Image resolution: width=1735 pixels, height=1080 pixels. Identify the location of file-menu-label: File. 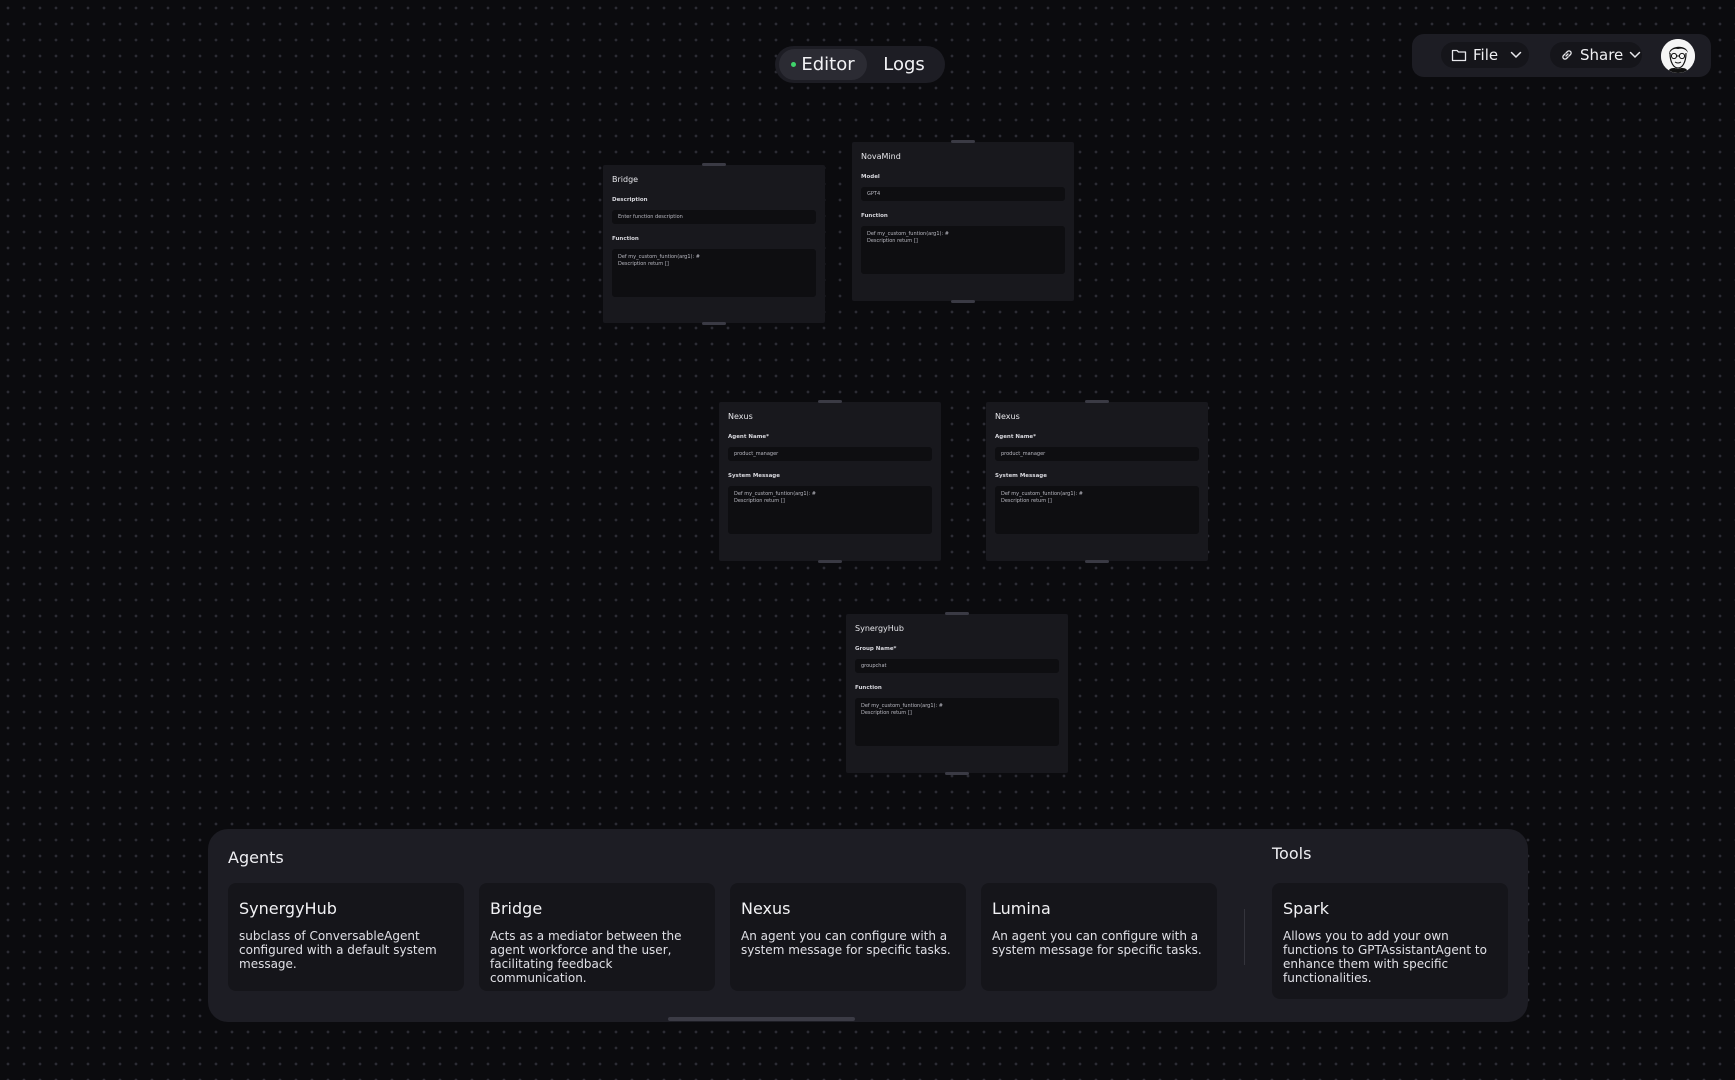
(1486, 55).